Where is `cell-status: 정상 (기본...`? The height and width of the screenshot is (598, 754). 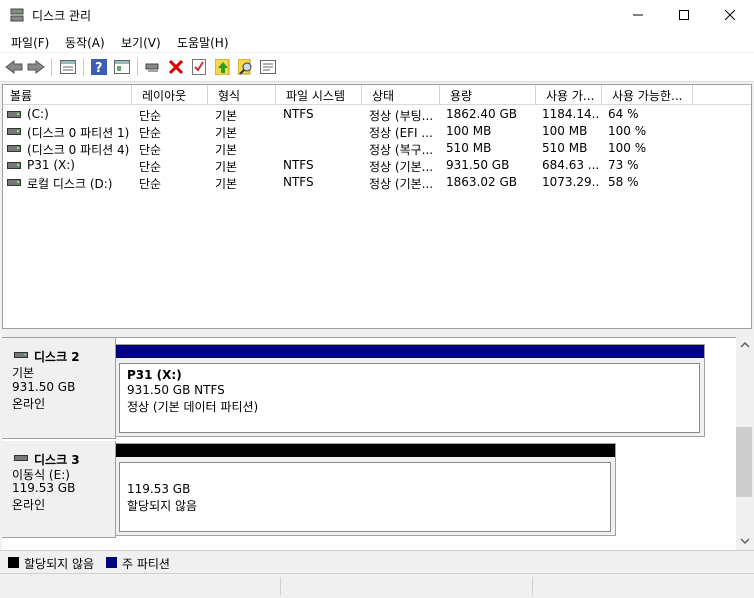 cell-status: 정상 (기본... is located at coordinates (401, 167).